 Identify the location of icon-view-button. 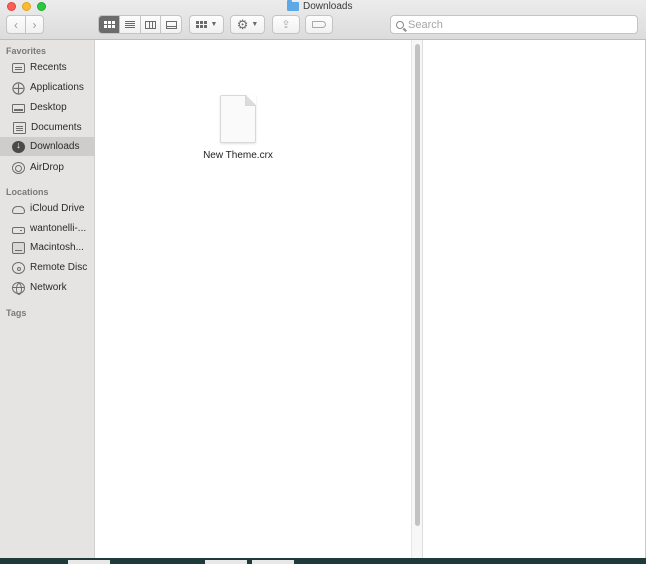
(109, 24).